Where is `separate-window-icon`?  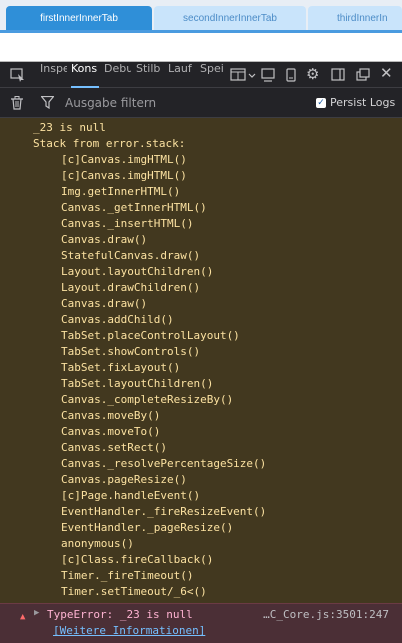 separate-window-icon is located at coordinates (363, 76).